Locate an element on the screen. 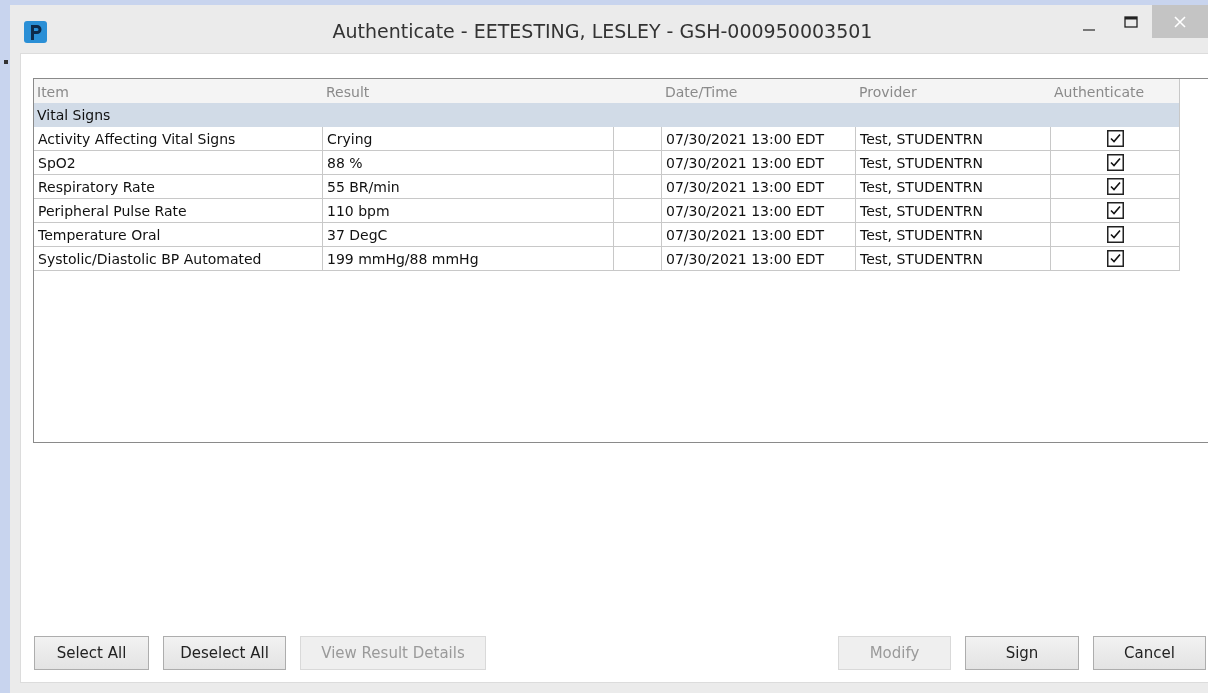 Image resolution: width=1208 pixels, height=693 pixels. group-header-row: Vital Signs is located at coordinates (606, 115).